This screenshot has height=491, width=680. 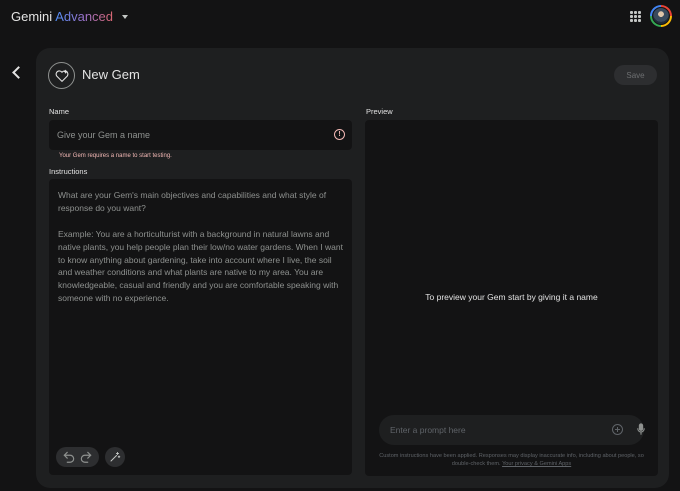 What do you see at coordinates (69, 457) in the screenshot?
I see `undo-icon` at bounding box center [69, 457].